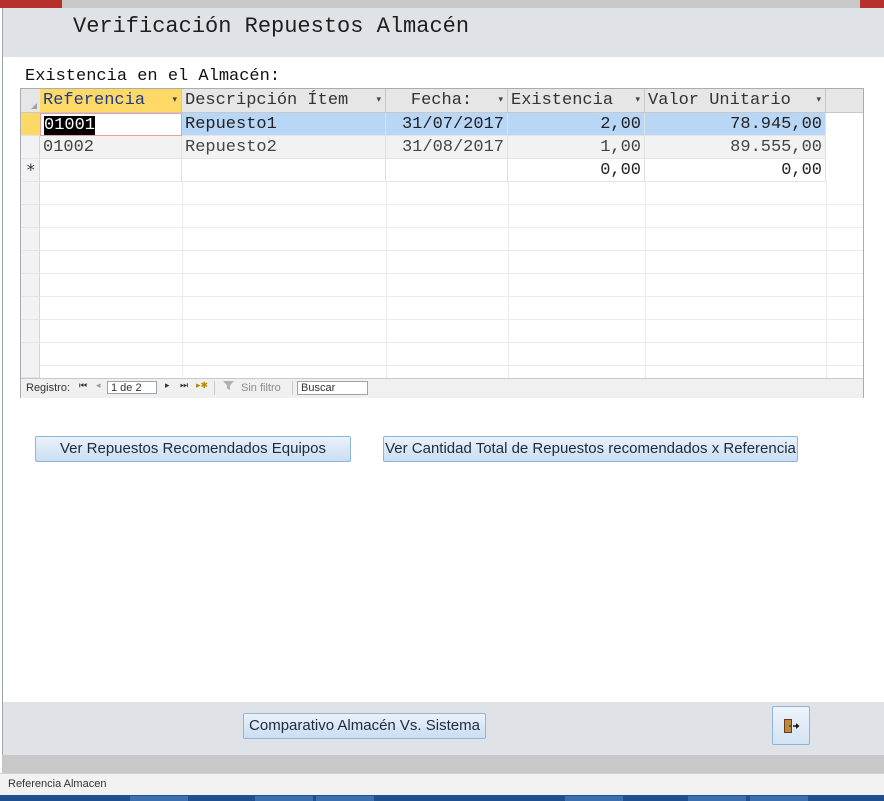 The image size is (884, 801). Describe the element at coordinates (132, 387) in the screenshot. I see `current-record-input: 1 de 2` at that location.